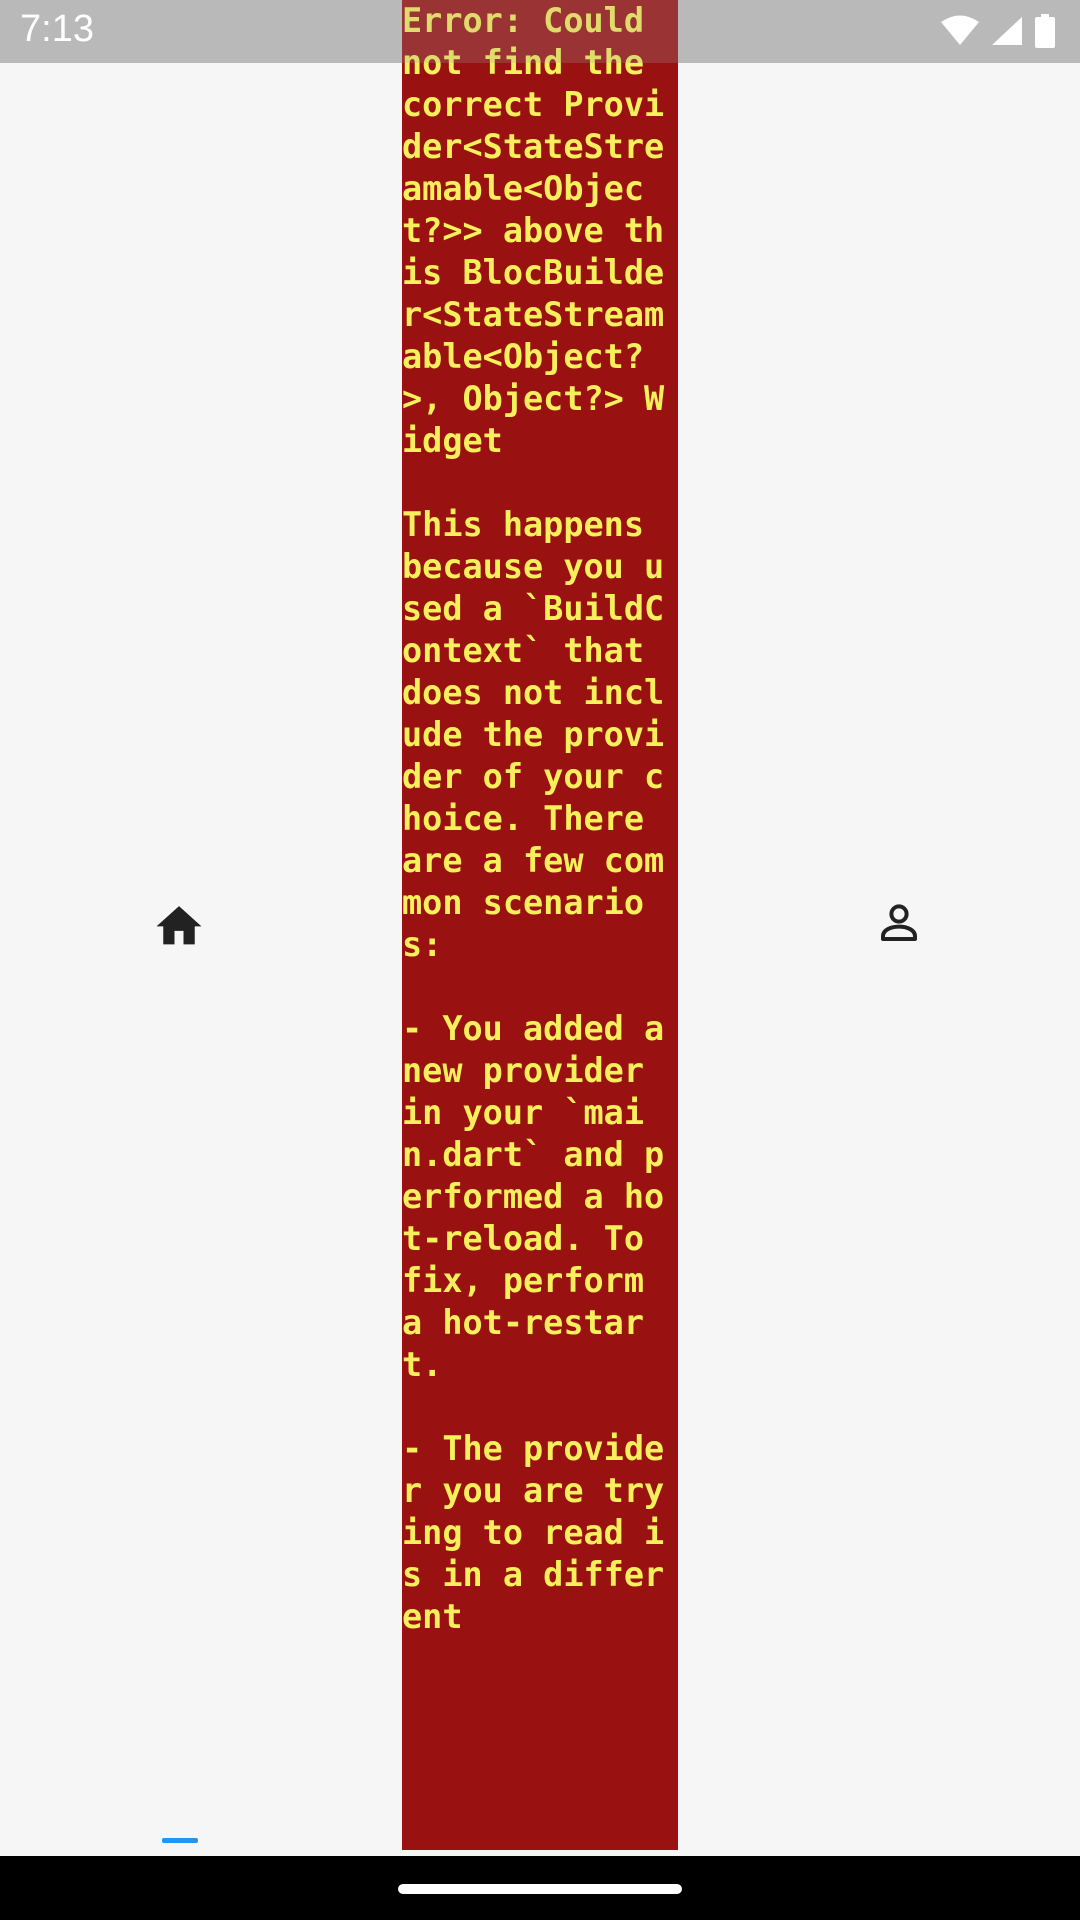  What do you see at coordinates (57, 29) in the screenshot?
I see `status-time: 7:13` at bounding box center [57, 29].